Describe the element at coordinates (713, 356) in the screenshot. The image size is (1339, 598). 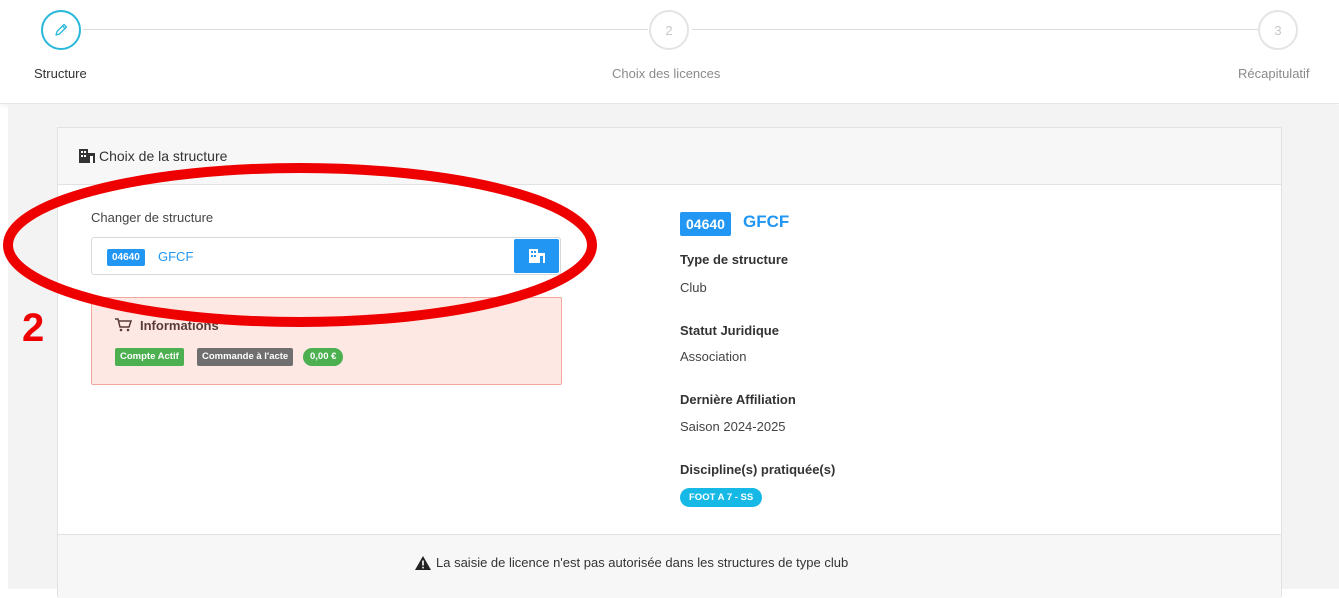
I see `legal-status-value: Association` at that location.